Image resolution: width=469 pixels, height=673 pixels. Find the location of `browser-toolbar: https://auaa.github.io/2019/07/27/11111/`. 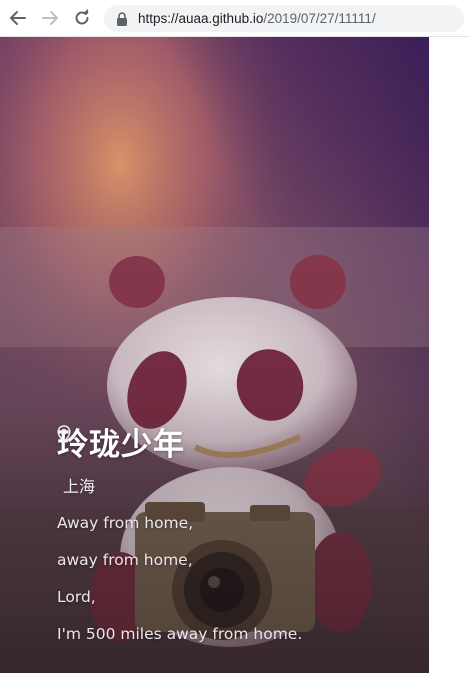

browser-toolbar: https://auaa.github.io/2019/07/27/11111/ is located at coordinates (234, 18).